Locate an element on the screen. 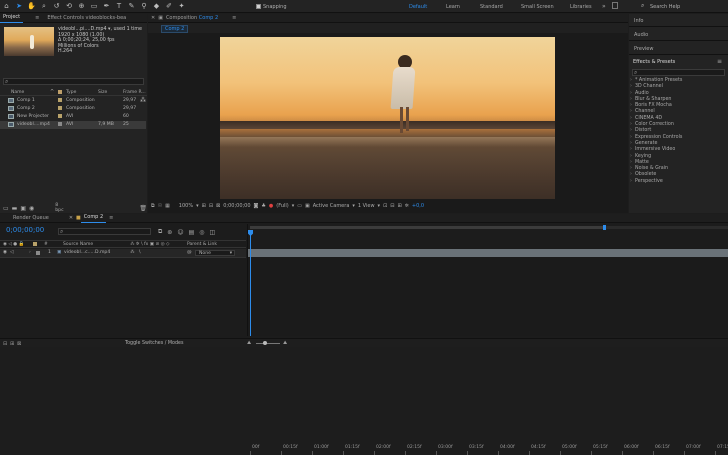 This screenshot has width=728, height=455. show-snapshot-icon: ♣ is located at coordinates (263, 206).